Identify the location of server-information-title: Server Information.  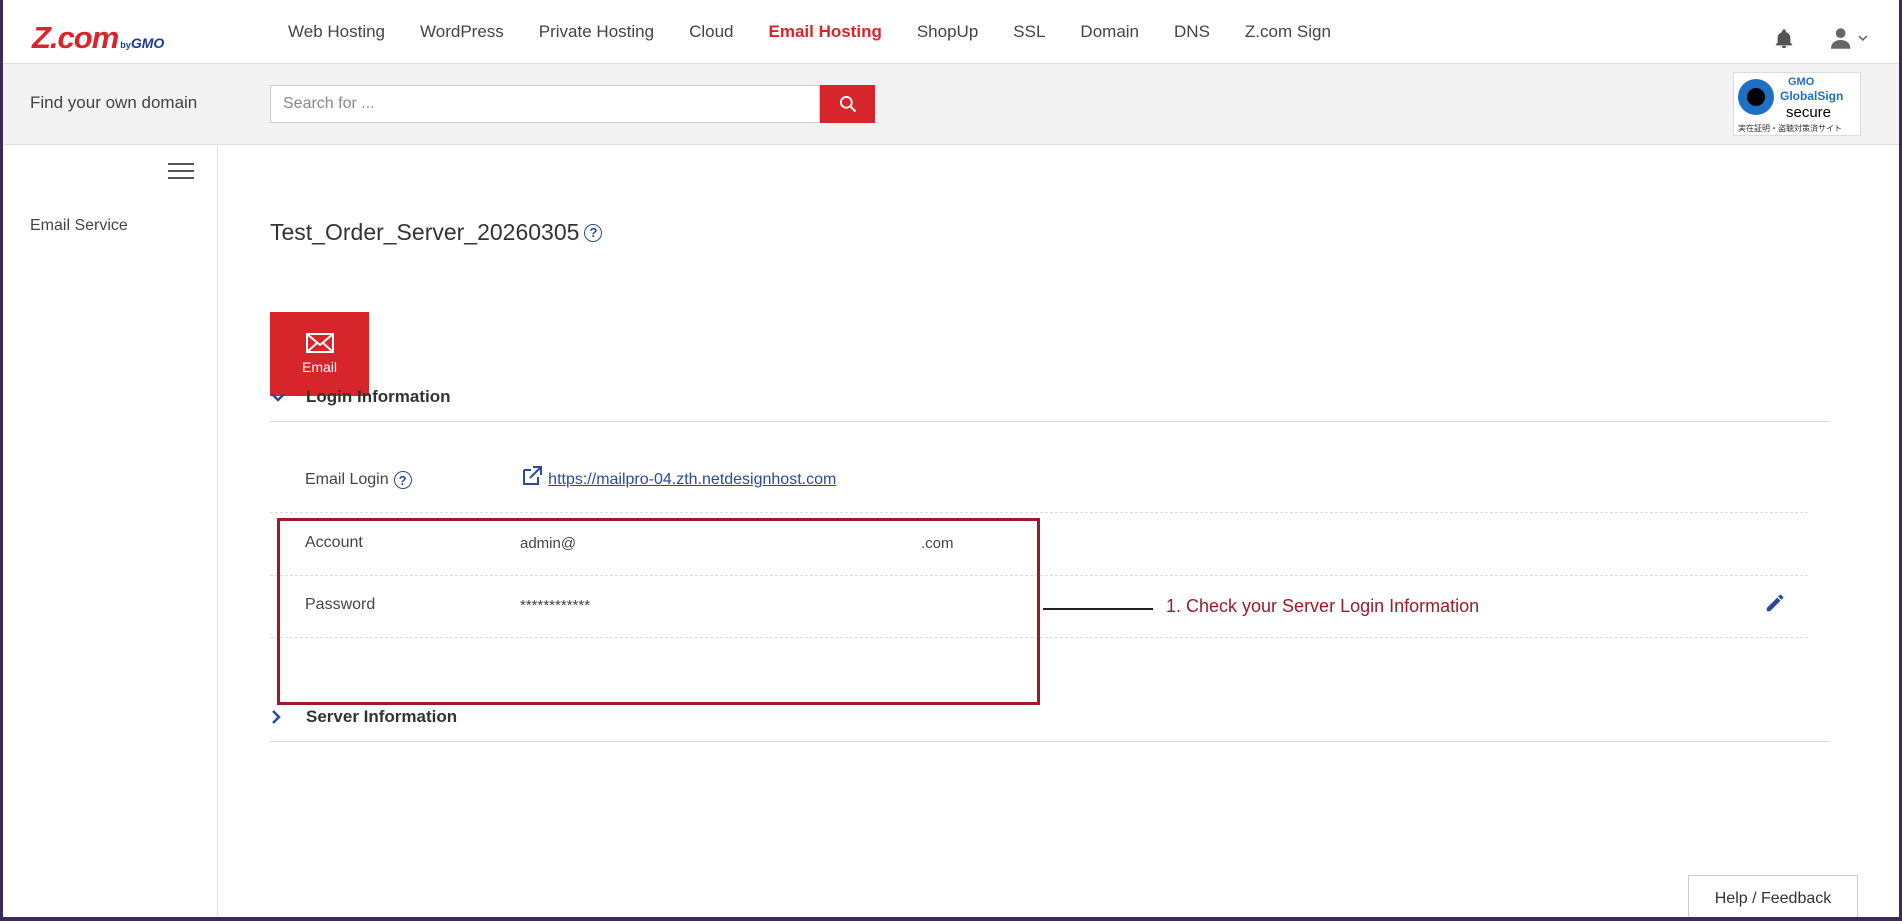
(382, 716).